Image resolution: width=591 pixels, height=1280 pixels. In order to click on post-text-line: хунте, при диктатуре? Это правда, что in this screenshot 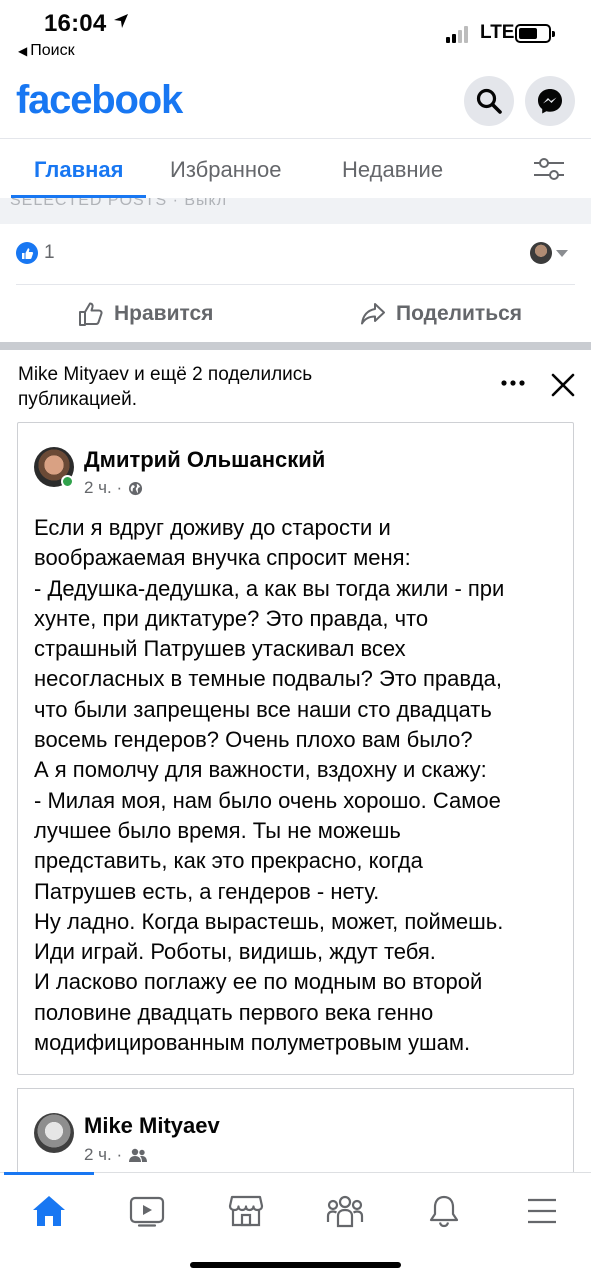, I will do `click(231, 618)`.